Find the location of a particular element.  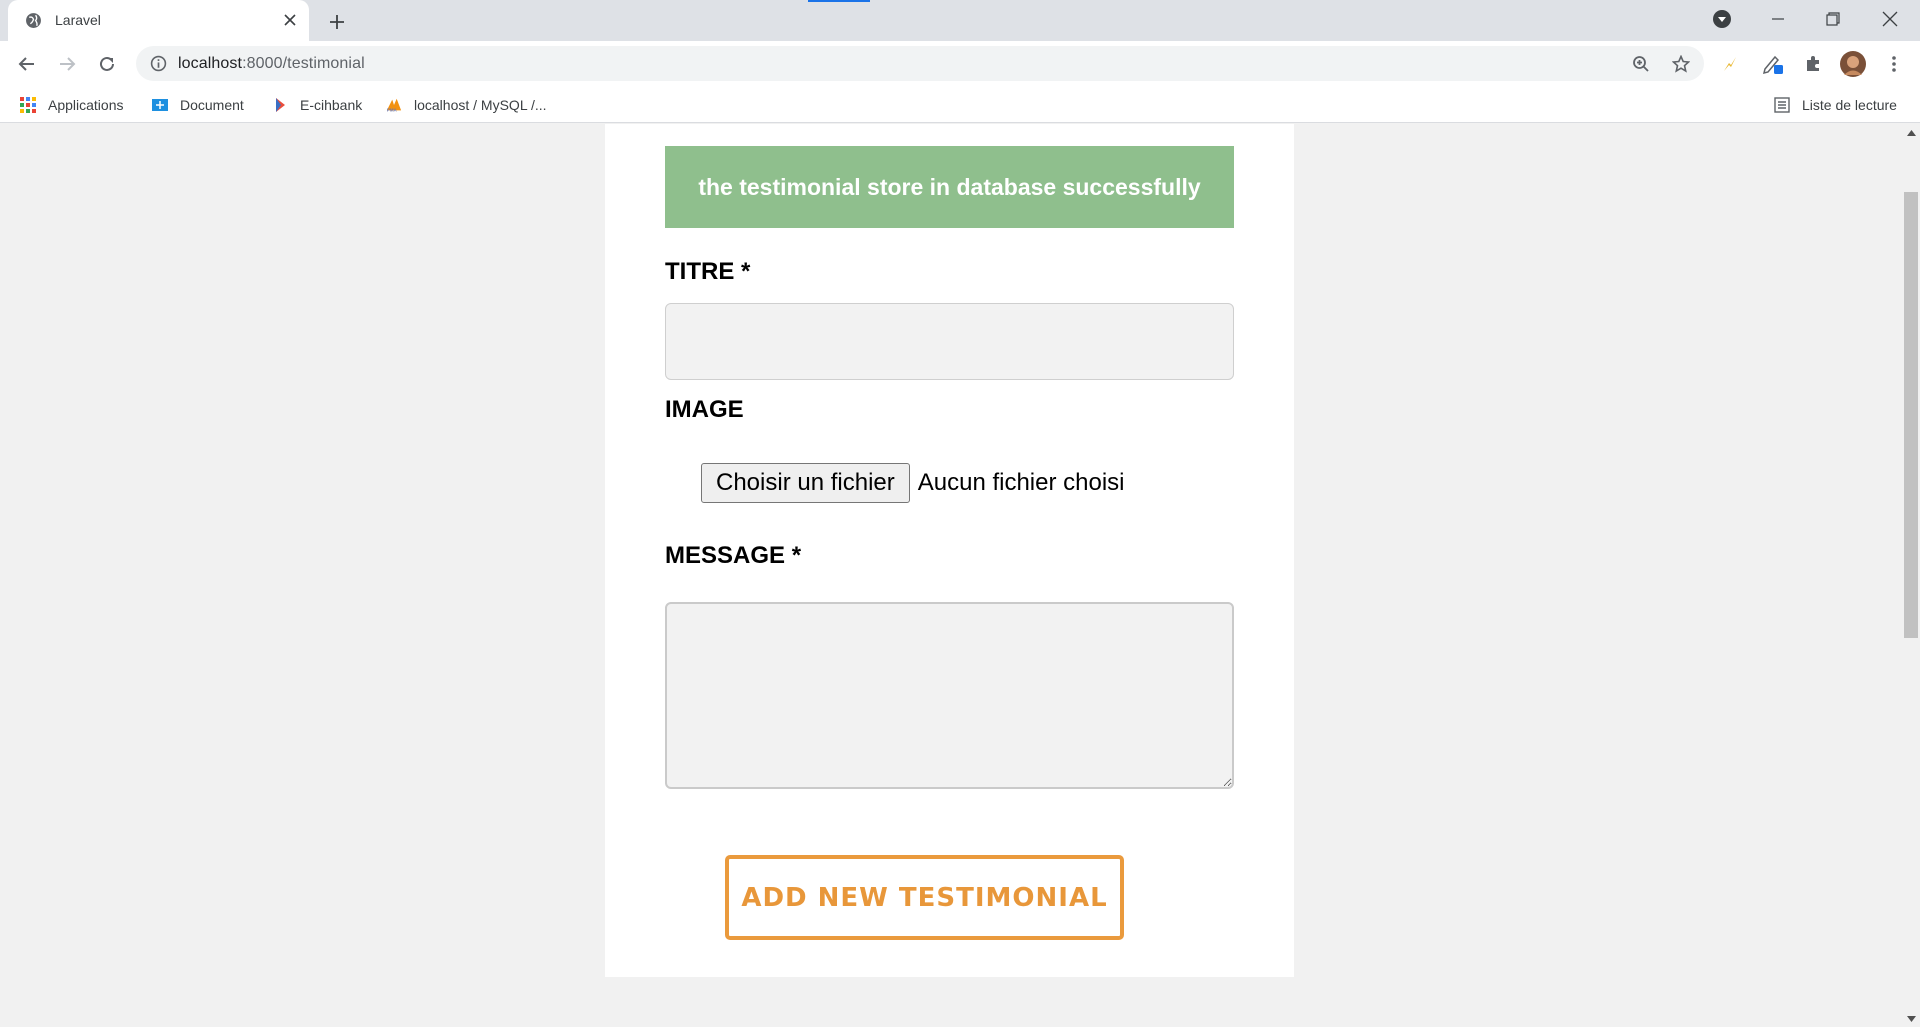

pen-extension-icon is located at coordinates (1773, 64).